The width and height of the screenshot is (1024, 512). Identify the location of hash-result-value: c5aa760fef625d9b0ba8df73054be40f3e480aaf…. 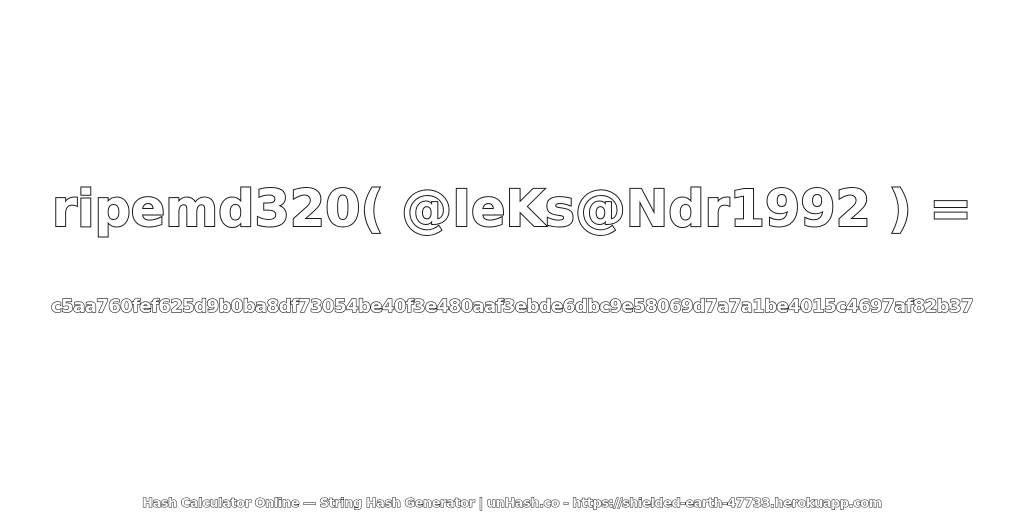
(512, 306).